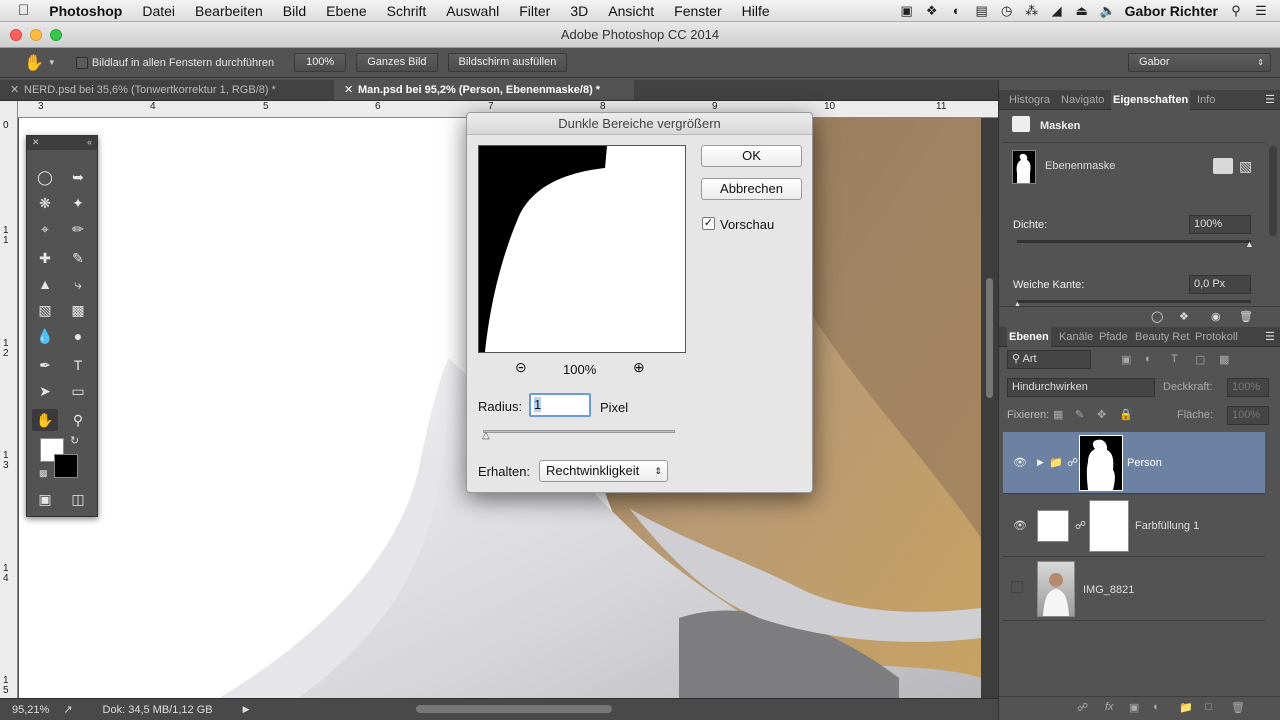  I want to click on eraser-tool-icon: ▧, so click(45, 310).